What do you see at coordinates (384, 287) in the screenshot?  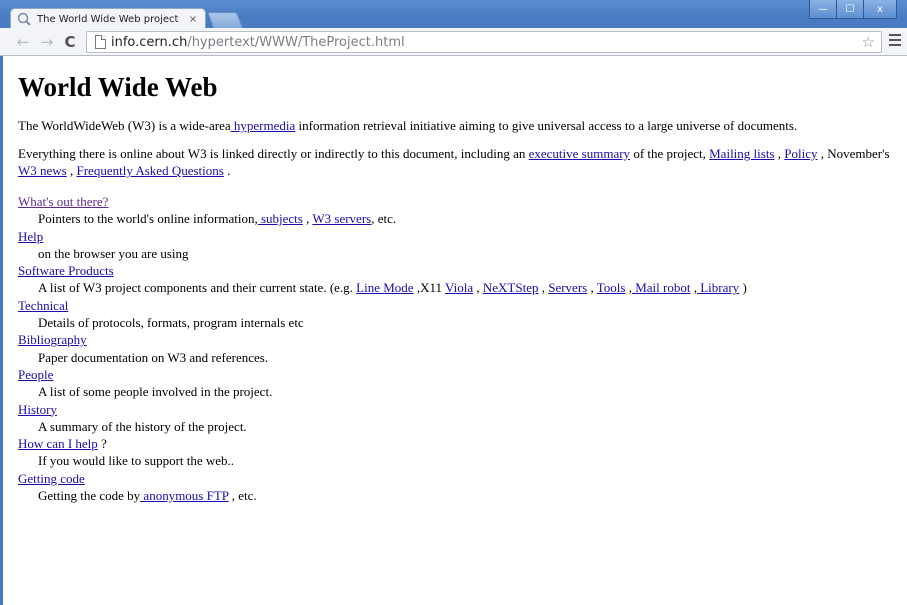 I see `link-line-mode: Line Mode` at bounding box center [384, 287].